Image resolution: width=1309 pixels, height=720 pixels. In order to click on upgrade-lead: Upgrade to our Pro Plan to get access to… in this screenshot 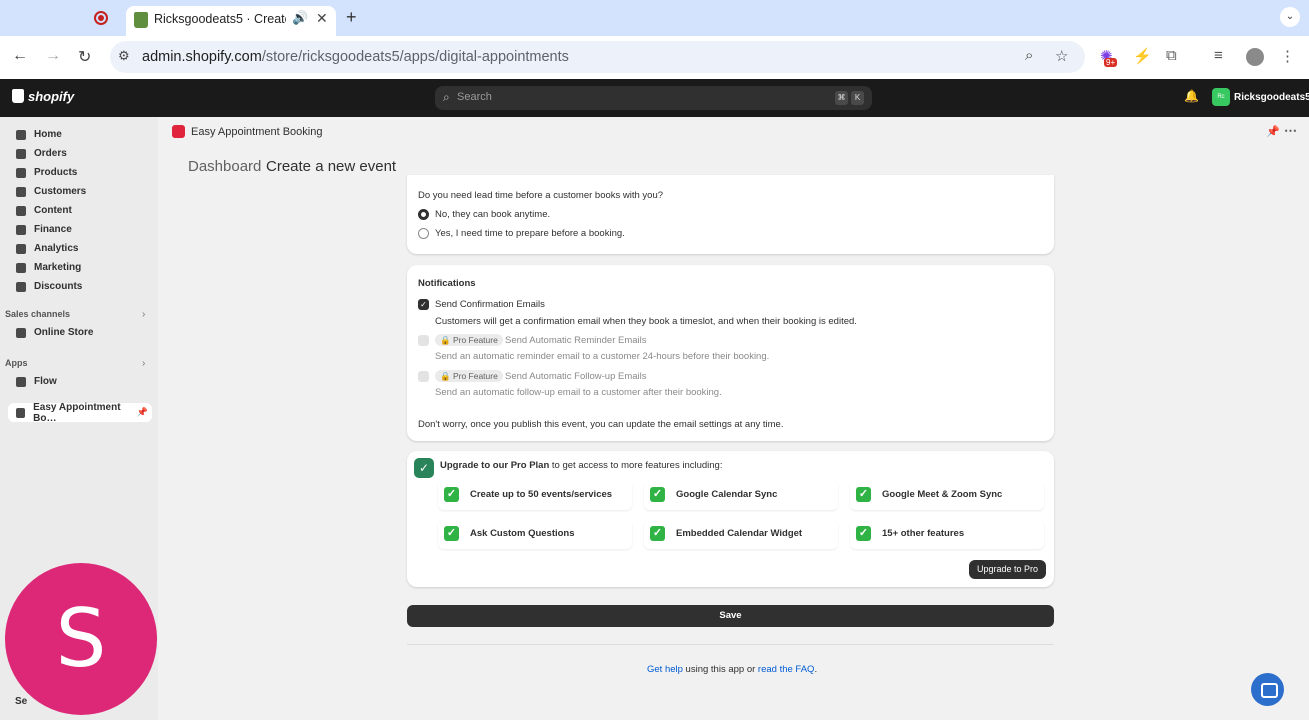, I will do `click(581, 465)`.